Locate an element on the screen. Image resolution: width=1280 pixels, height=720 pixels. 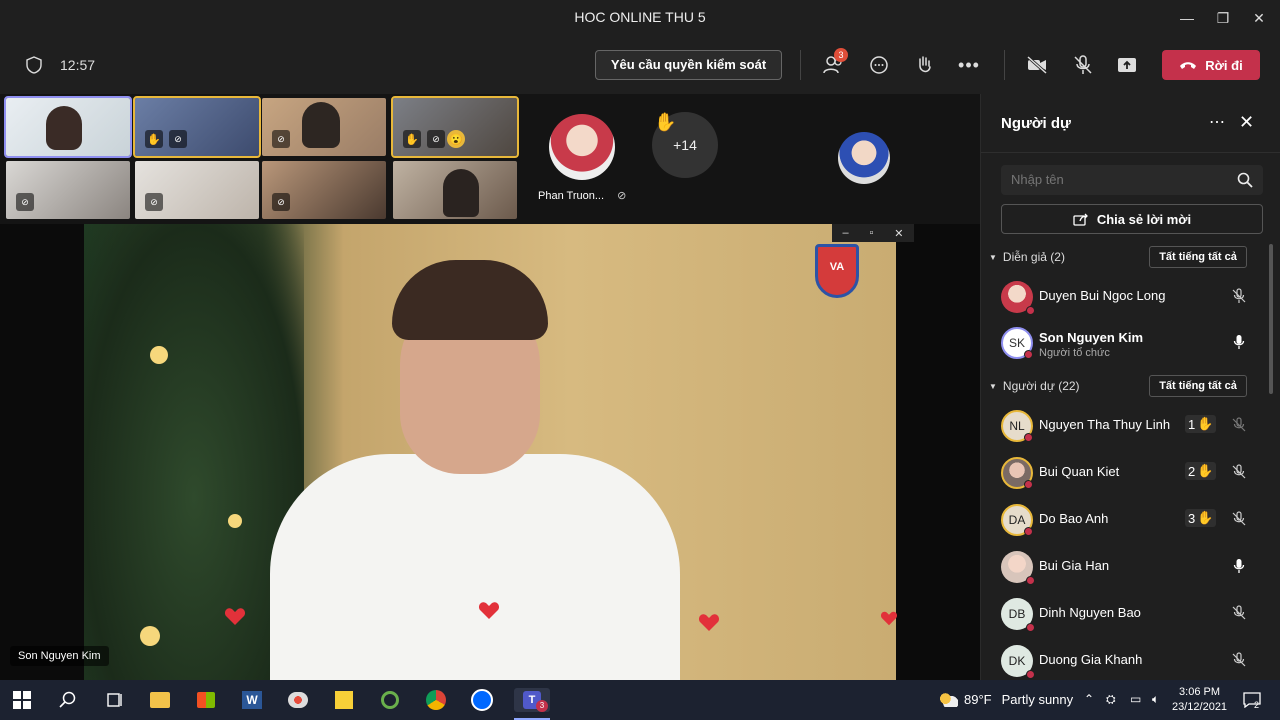
presenters-section-toggle: ▼ Diễn giả (2) is located at coordinates (1027, 257).